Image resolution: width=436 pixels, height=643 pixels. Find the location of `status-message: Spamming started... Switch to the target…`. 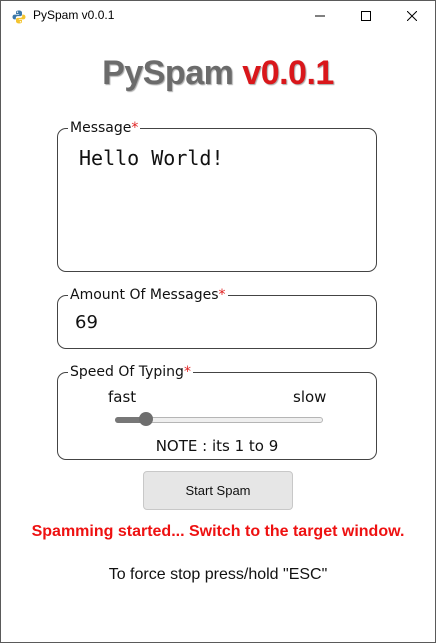

status-message: Spamming started... Switch to the target… is located at coordinates (218, 531).